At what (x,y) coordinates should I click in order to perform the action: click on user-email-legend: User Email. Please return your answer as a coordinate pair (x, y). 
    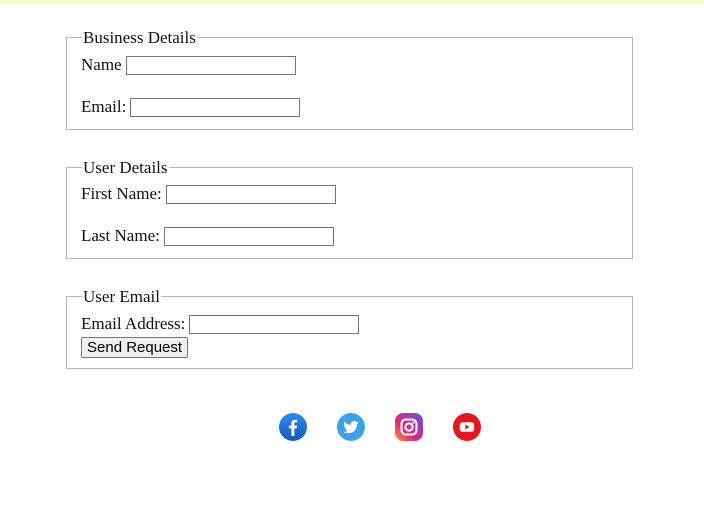
    Looking at the image, I should click on (121, 296).